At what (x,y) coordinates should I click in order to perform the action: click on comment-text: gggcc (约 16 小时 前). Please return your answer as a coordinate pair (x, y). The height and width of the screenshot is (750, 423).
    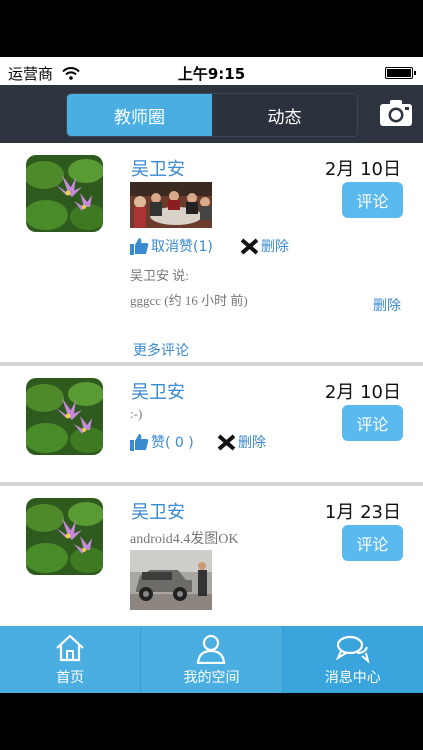
    Looking at the image, I should click on (189, 300).